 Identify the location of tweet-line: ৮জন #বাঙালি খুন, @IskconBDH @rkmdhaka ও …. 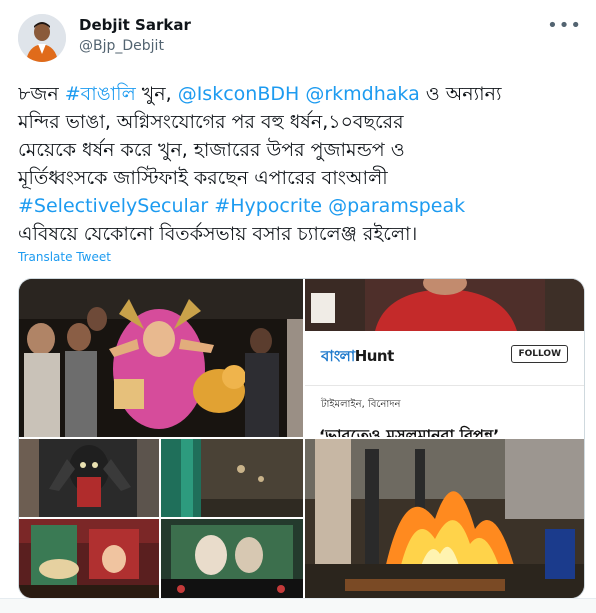
(300, 94).